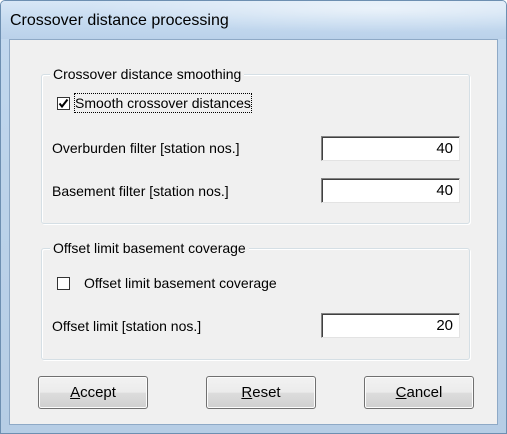 Image resolution: width=507 pixels, height=434 pixels. Describe the element at coordinates (266, 392) in the screenshot. I see `reset-rest: eset` at that location.